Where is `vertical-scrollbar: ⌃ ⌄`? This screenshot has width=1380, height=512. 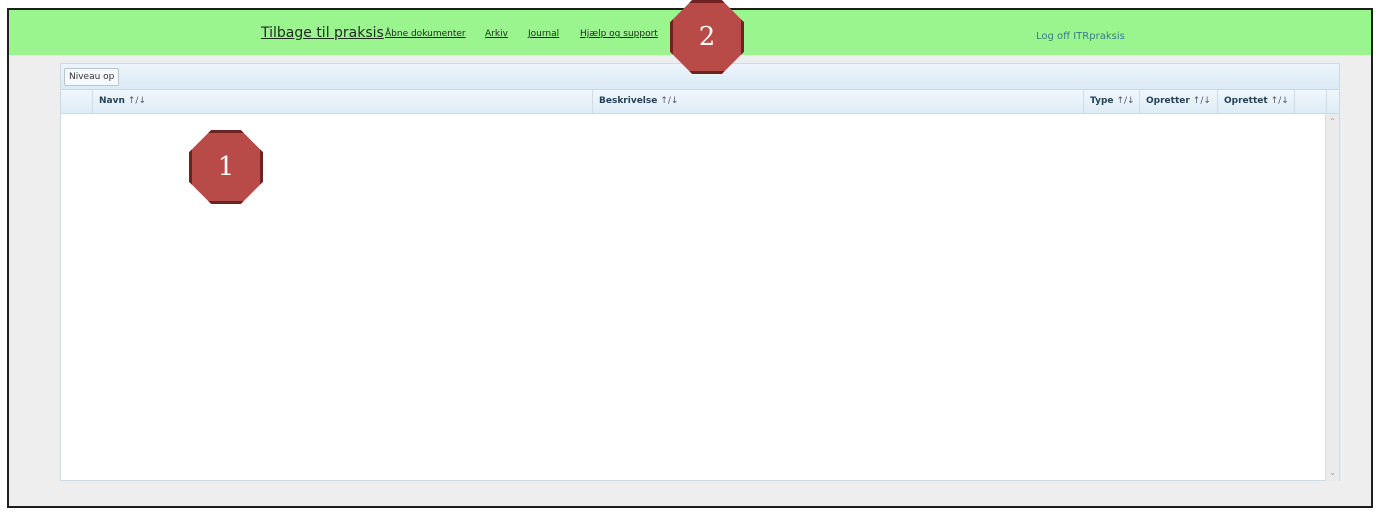 vertical-scrollbar: ⌃ ⌄ is located at coordinates (1332, 297).